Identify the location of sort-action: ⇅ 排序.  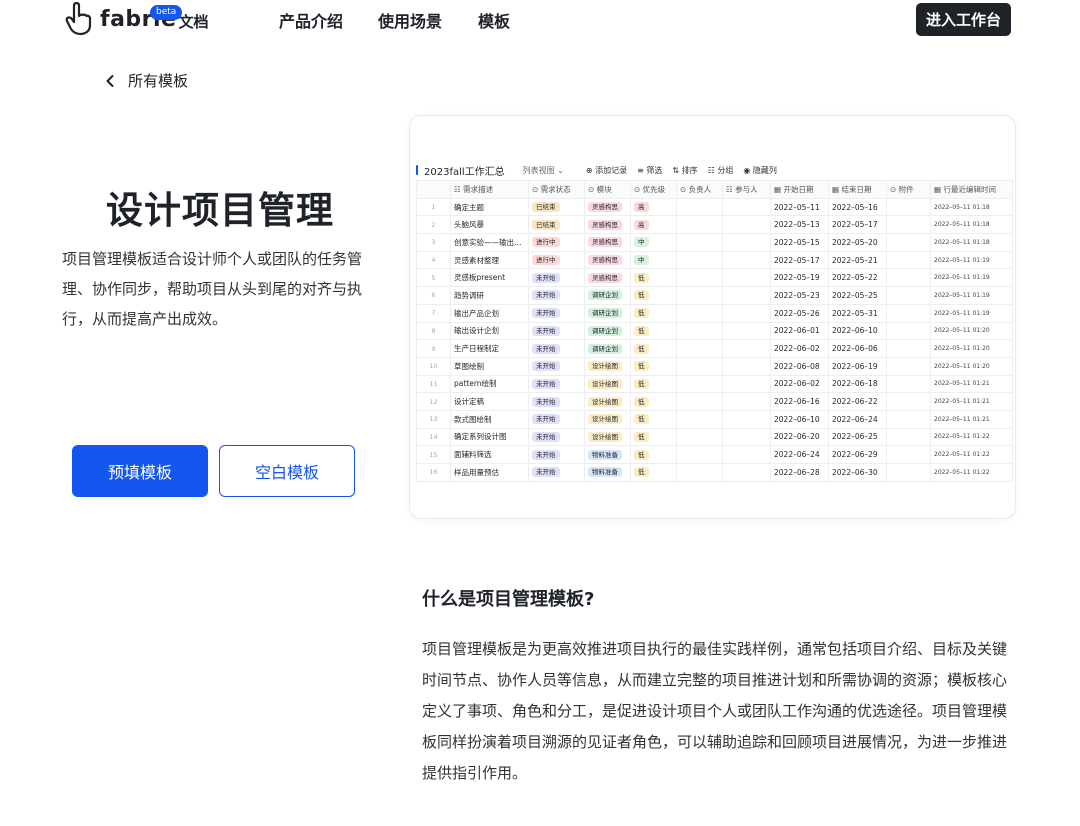
(685, 170).